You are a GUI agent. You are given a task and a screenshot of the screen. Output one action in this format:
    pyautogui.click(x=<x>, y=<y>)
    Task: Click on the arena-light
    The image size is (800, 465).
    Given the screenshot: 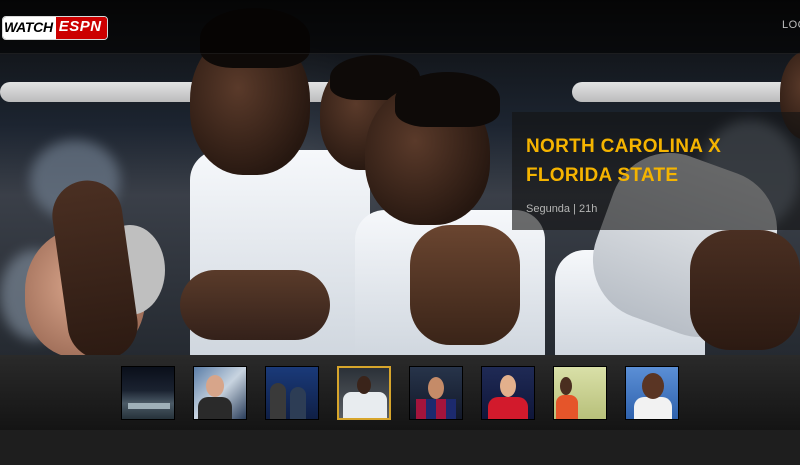 What is the action you would take?
    pyautogui.click(x=686, y=92)
    